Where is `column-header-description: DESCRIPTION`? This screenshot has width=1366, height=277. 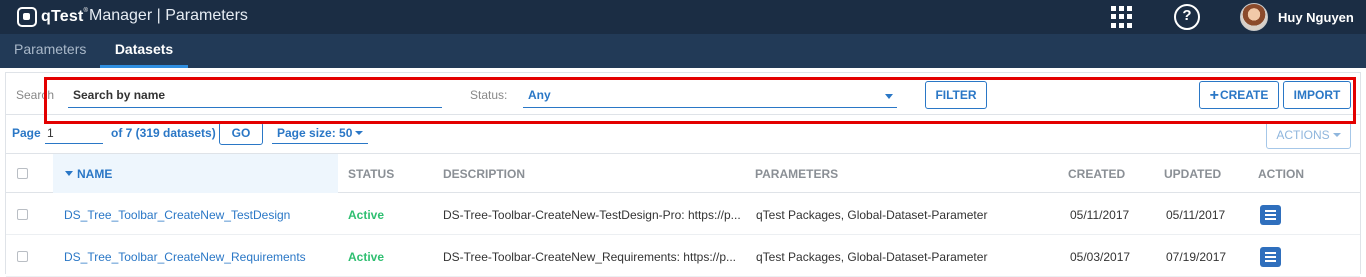
column-header-description: DESCRIPTION is located at coordinates (484, 173).